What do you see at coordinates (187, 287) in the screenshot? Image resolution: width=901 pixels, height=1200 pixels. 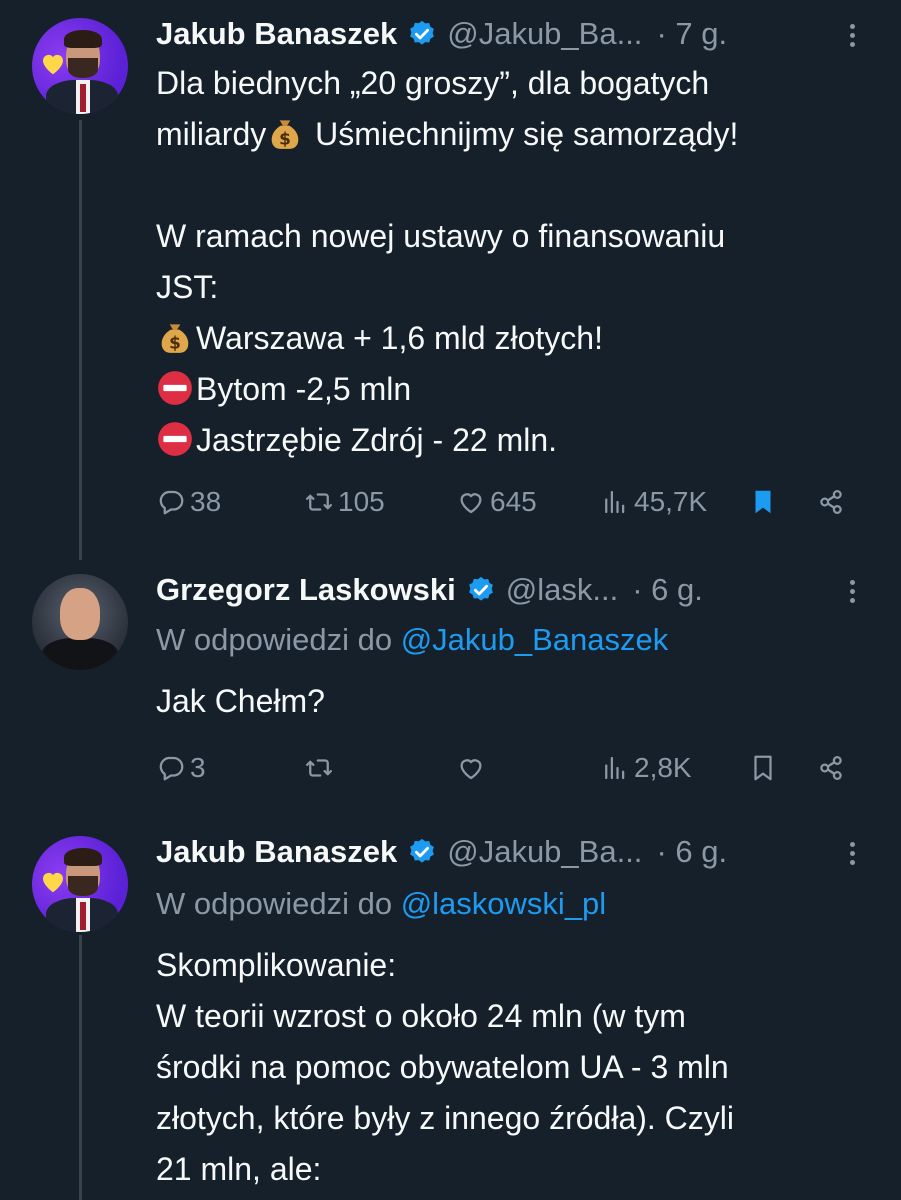 I see `text-line: JST:` at bounding box center [187, 287].